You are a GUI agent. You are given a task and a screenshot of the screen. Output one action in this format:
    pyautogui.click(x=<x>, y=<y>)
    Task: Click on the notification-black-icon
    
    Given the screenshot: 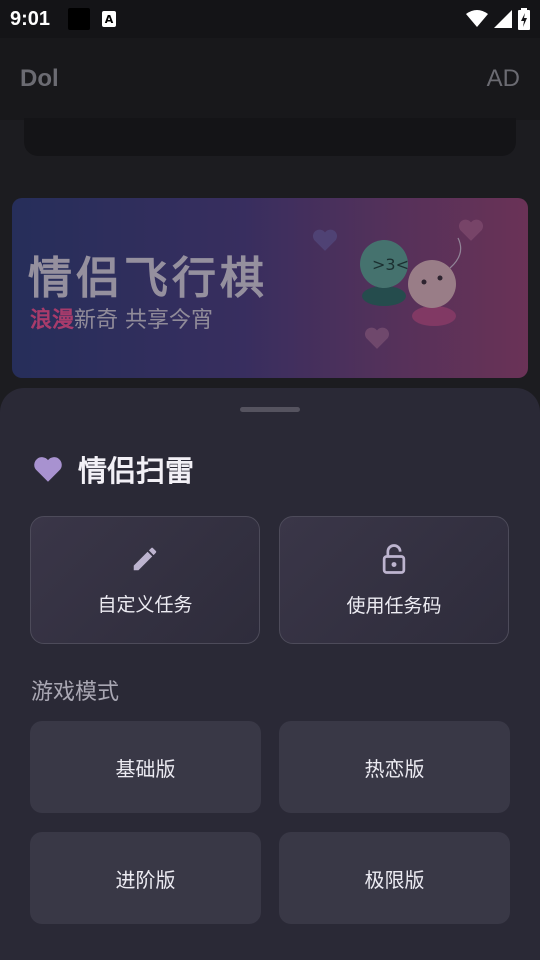 What is the action you would take?
    pyautogui.click(x=79, y=19)
    